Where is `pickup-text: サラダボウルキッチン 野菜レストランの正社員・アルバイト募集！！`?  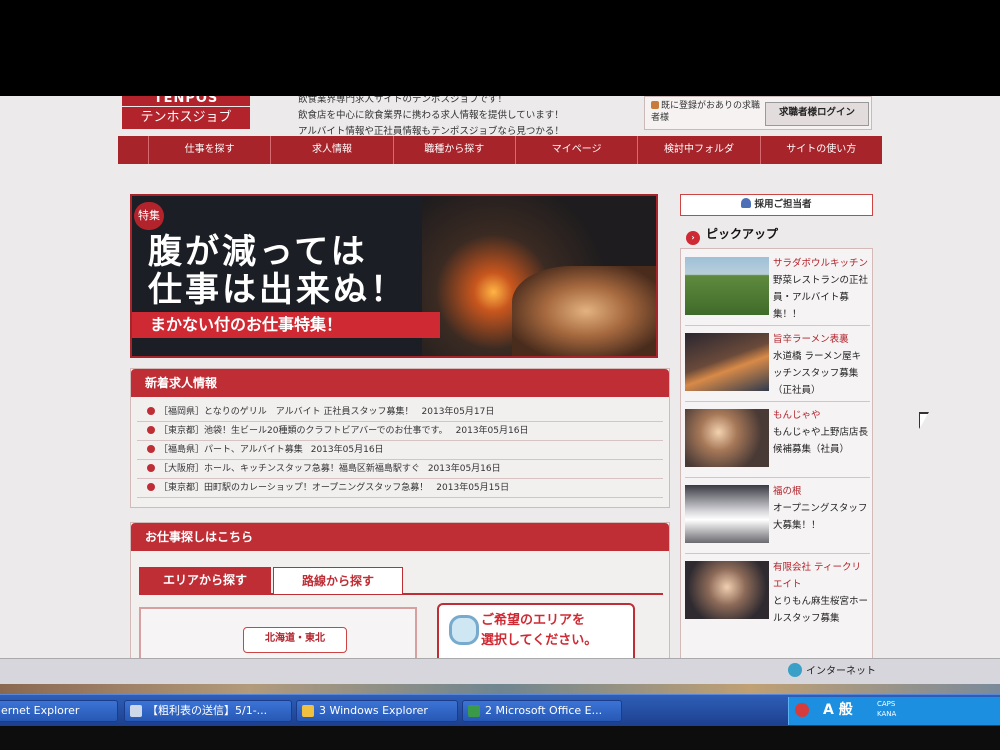 pickup-text: サラダボウルキッチン 野菜レストランの正社員・アルバイト募集！！ is located at coordinates (821, 289).